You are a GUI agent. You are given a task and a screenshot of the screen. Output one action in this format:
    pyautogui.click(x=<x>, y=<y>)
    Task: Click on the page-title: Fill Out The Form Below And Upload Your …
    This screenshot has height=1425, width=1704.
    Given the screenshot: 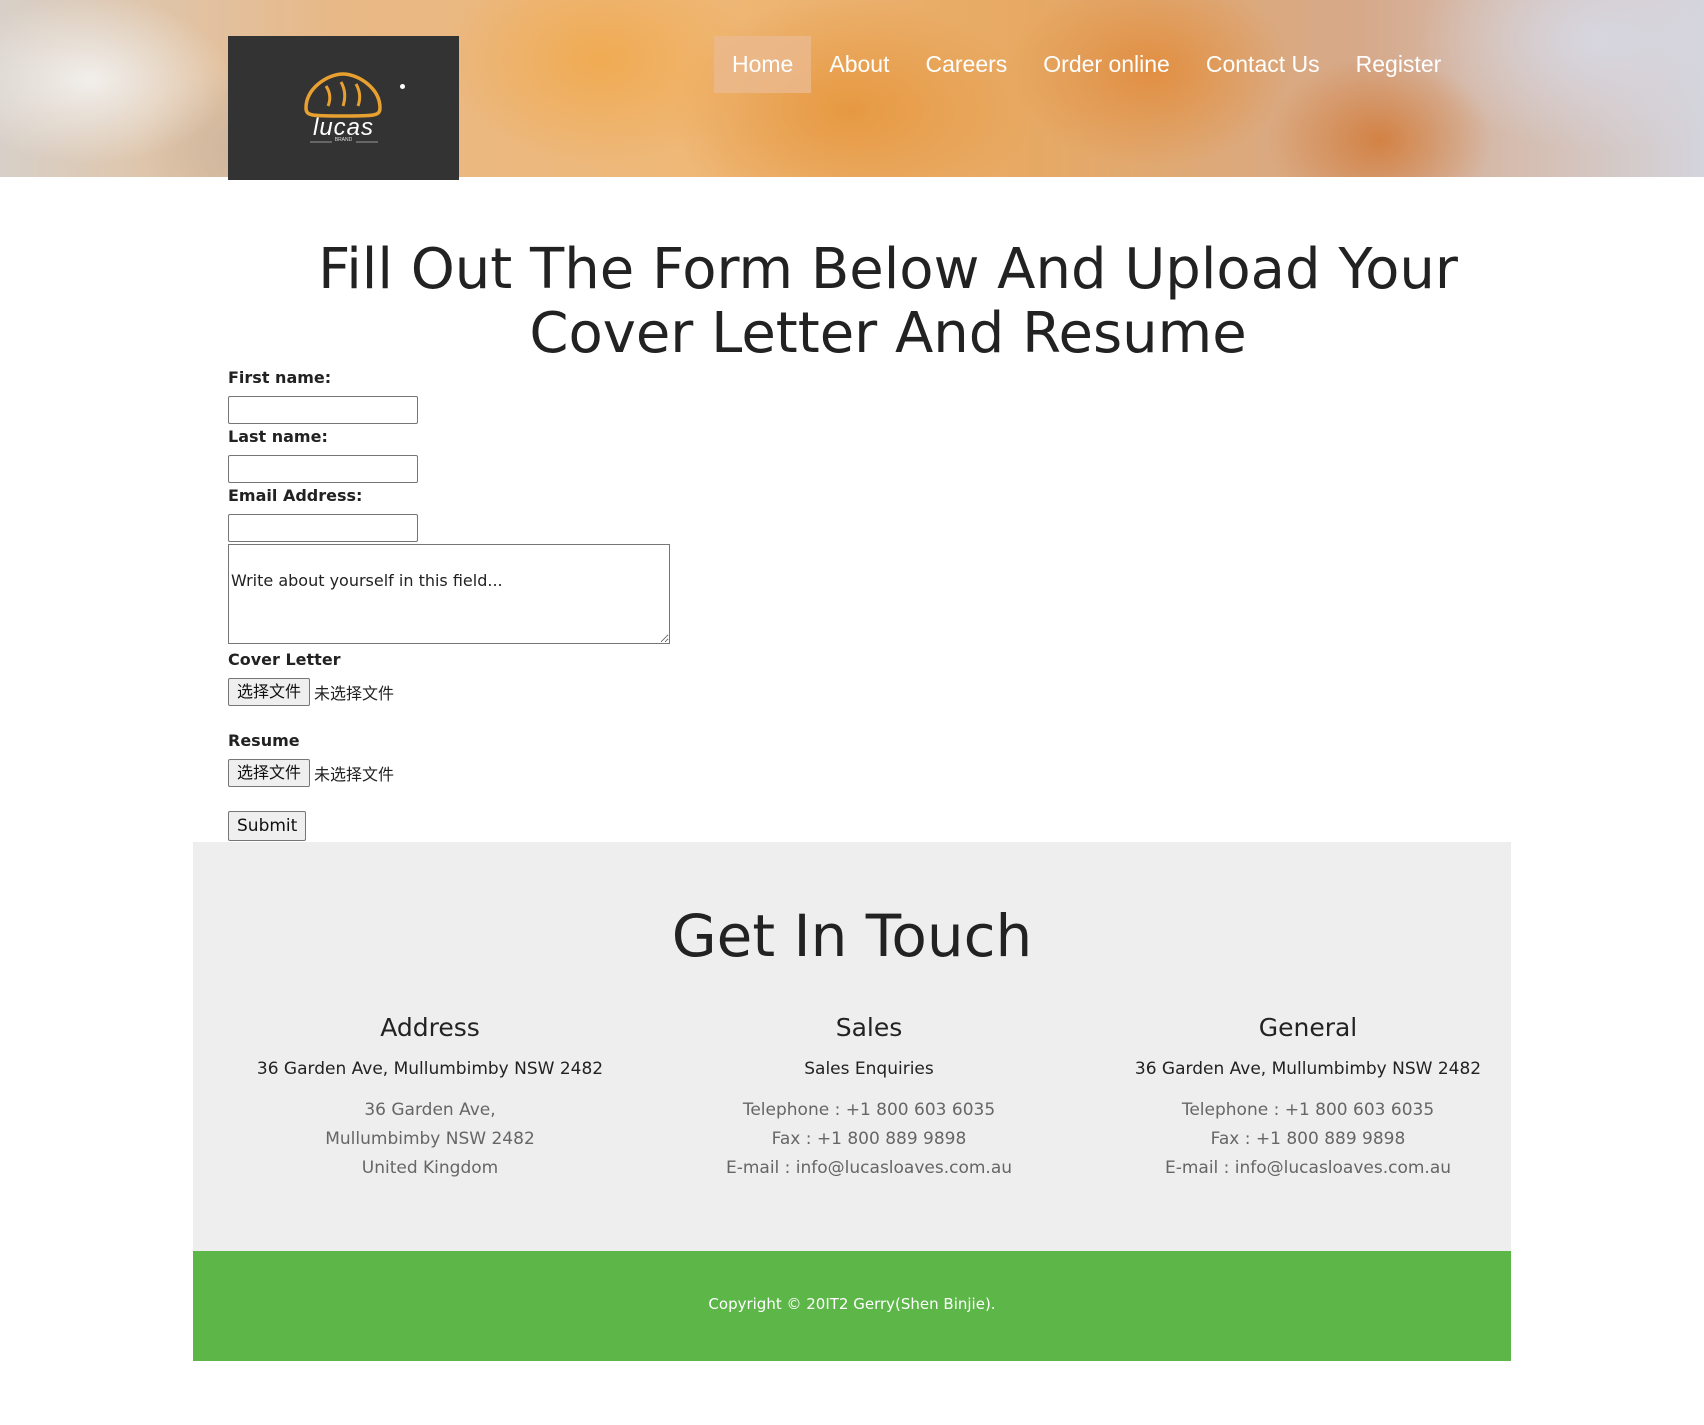 What is the action you would take?
    pyautogui.click(x=888, y=301)
    